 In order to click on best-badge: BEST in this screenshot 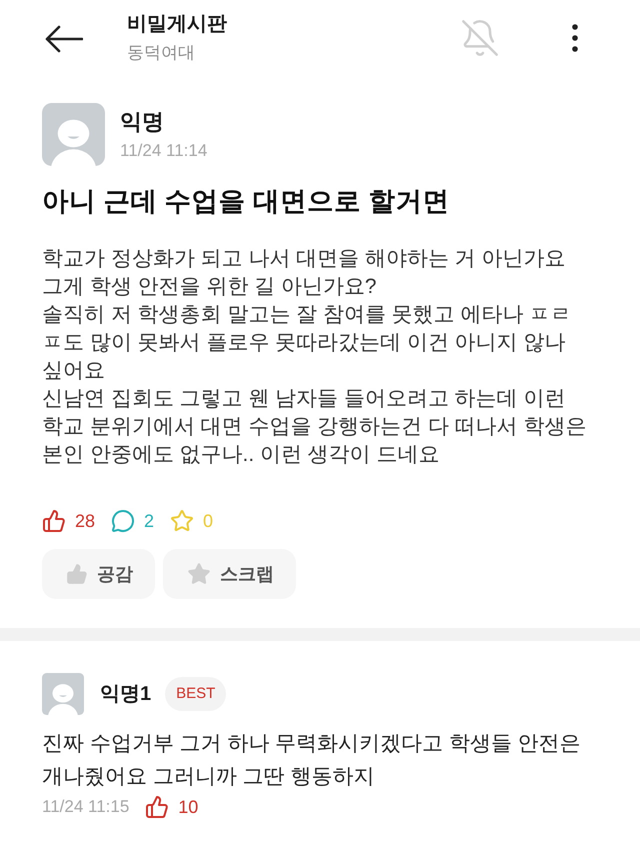, I will do `click(195, 694)`.